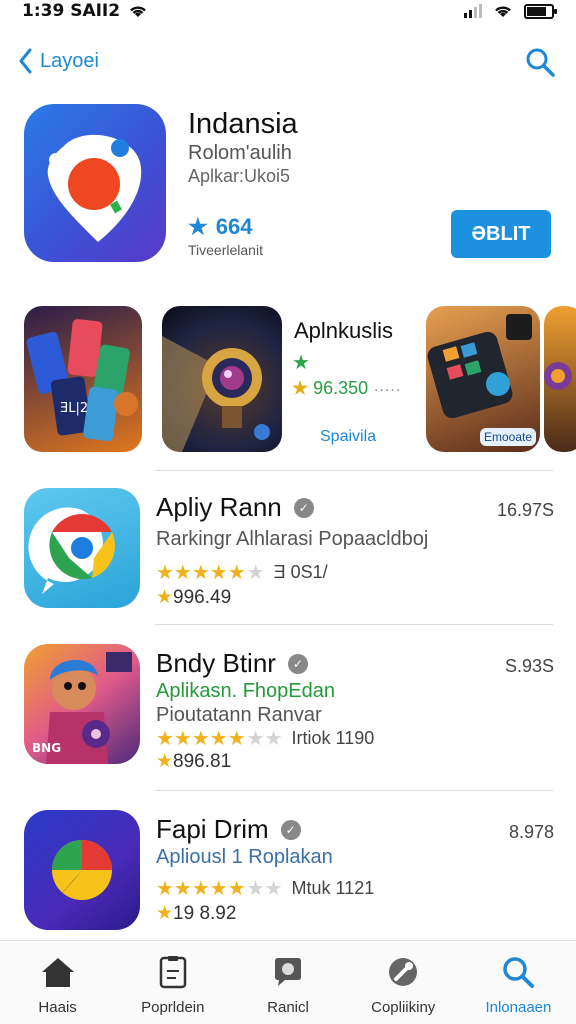 The image size is (576, 1024). What do you see at coordinates (216, 663) in the screenshot?
I see `app-name-text: Bndy Btinr` at bounding box center [216, 663].